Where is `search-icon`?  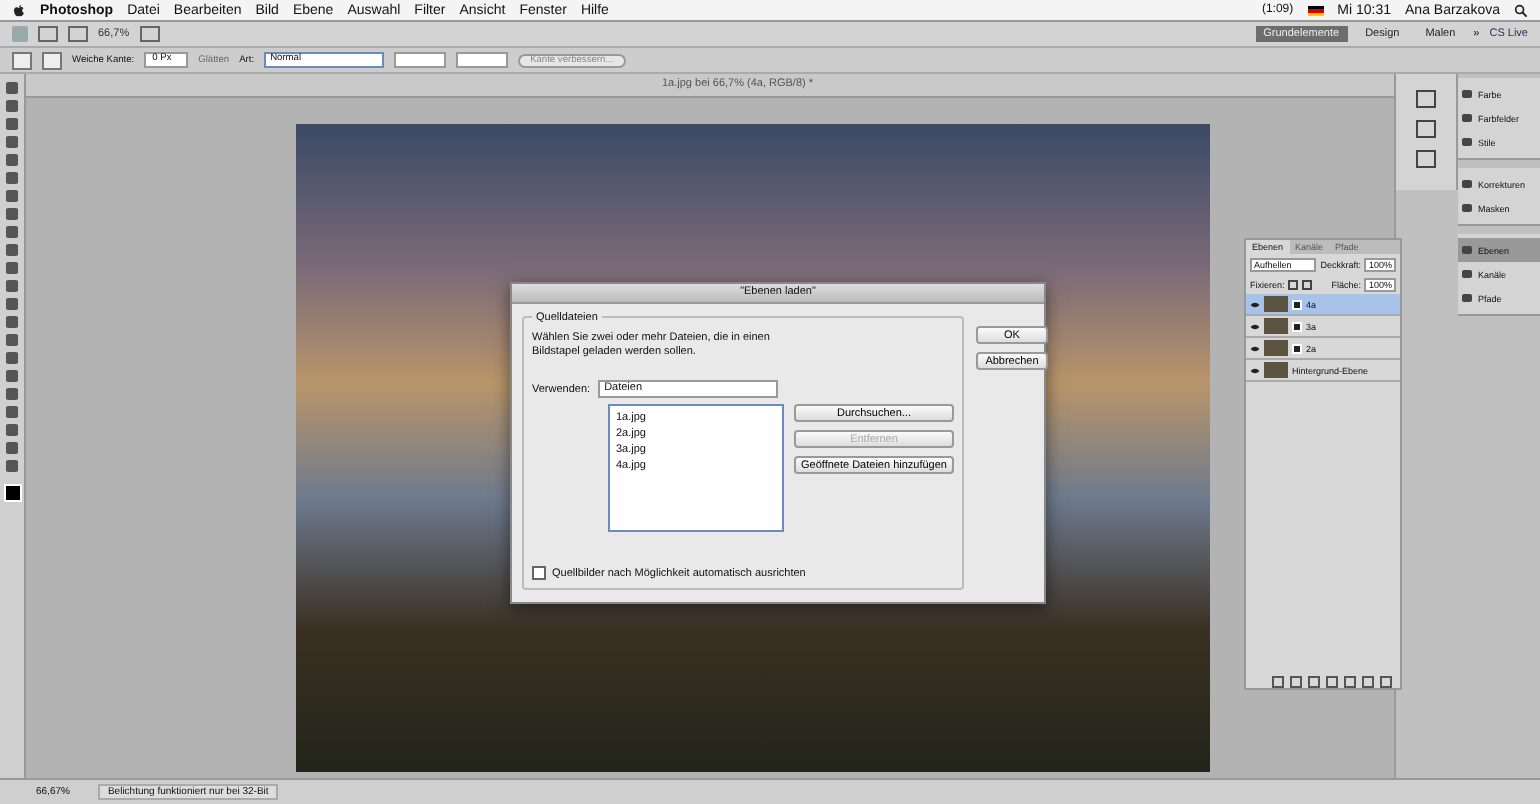
search-icon is located at coordinates (1521, 10).